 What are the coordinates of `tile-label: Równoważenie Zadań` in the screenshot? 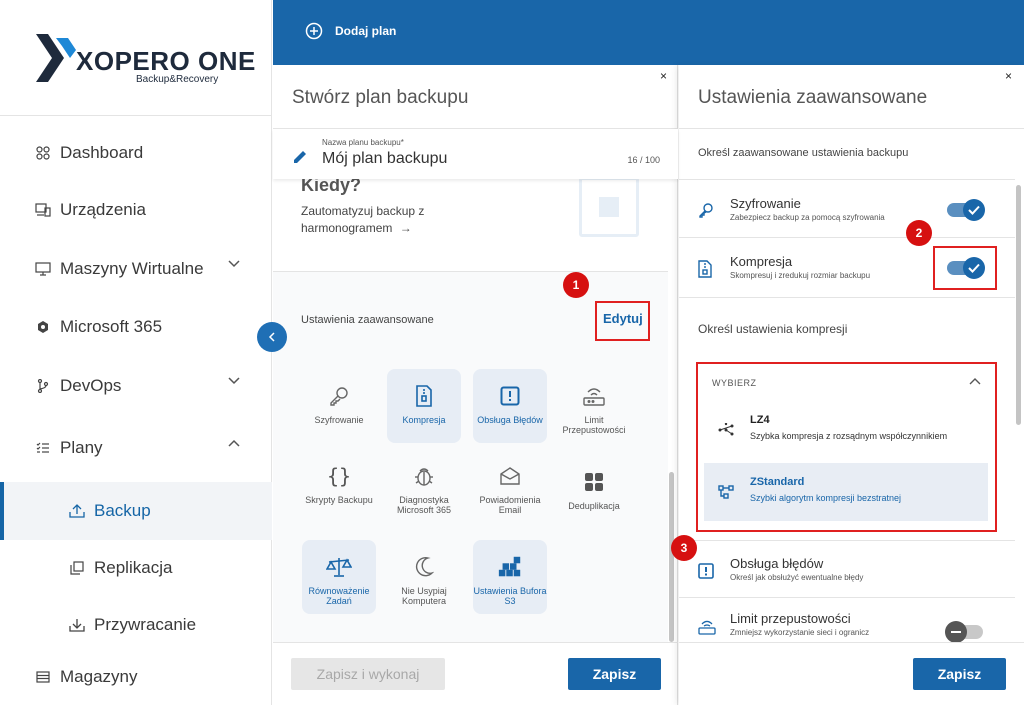 It's located at (339, 596).